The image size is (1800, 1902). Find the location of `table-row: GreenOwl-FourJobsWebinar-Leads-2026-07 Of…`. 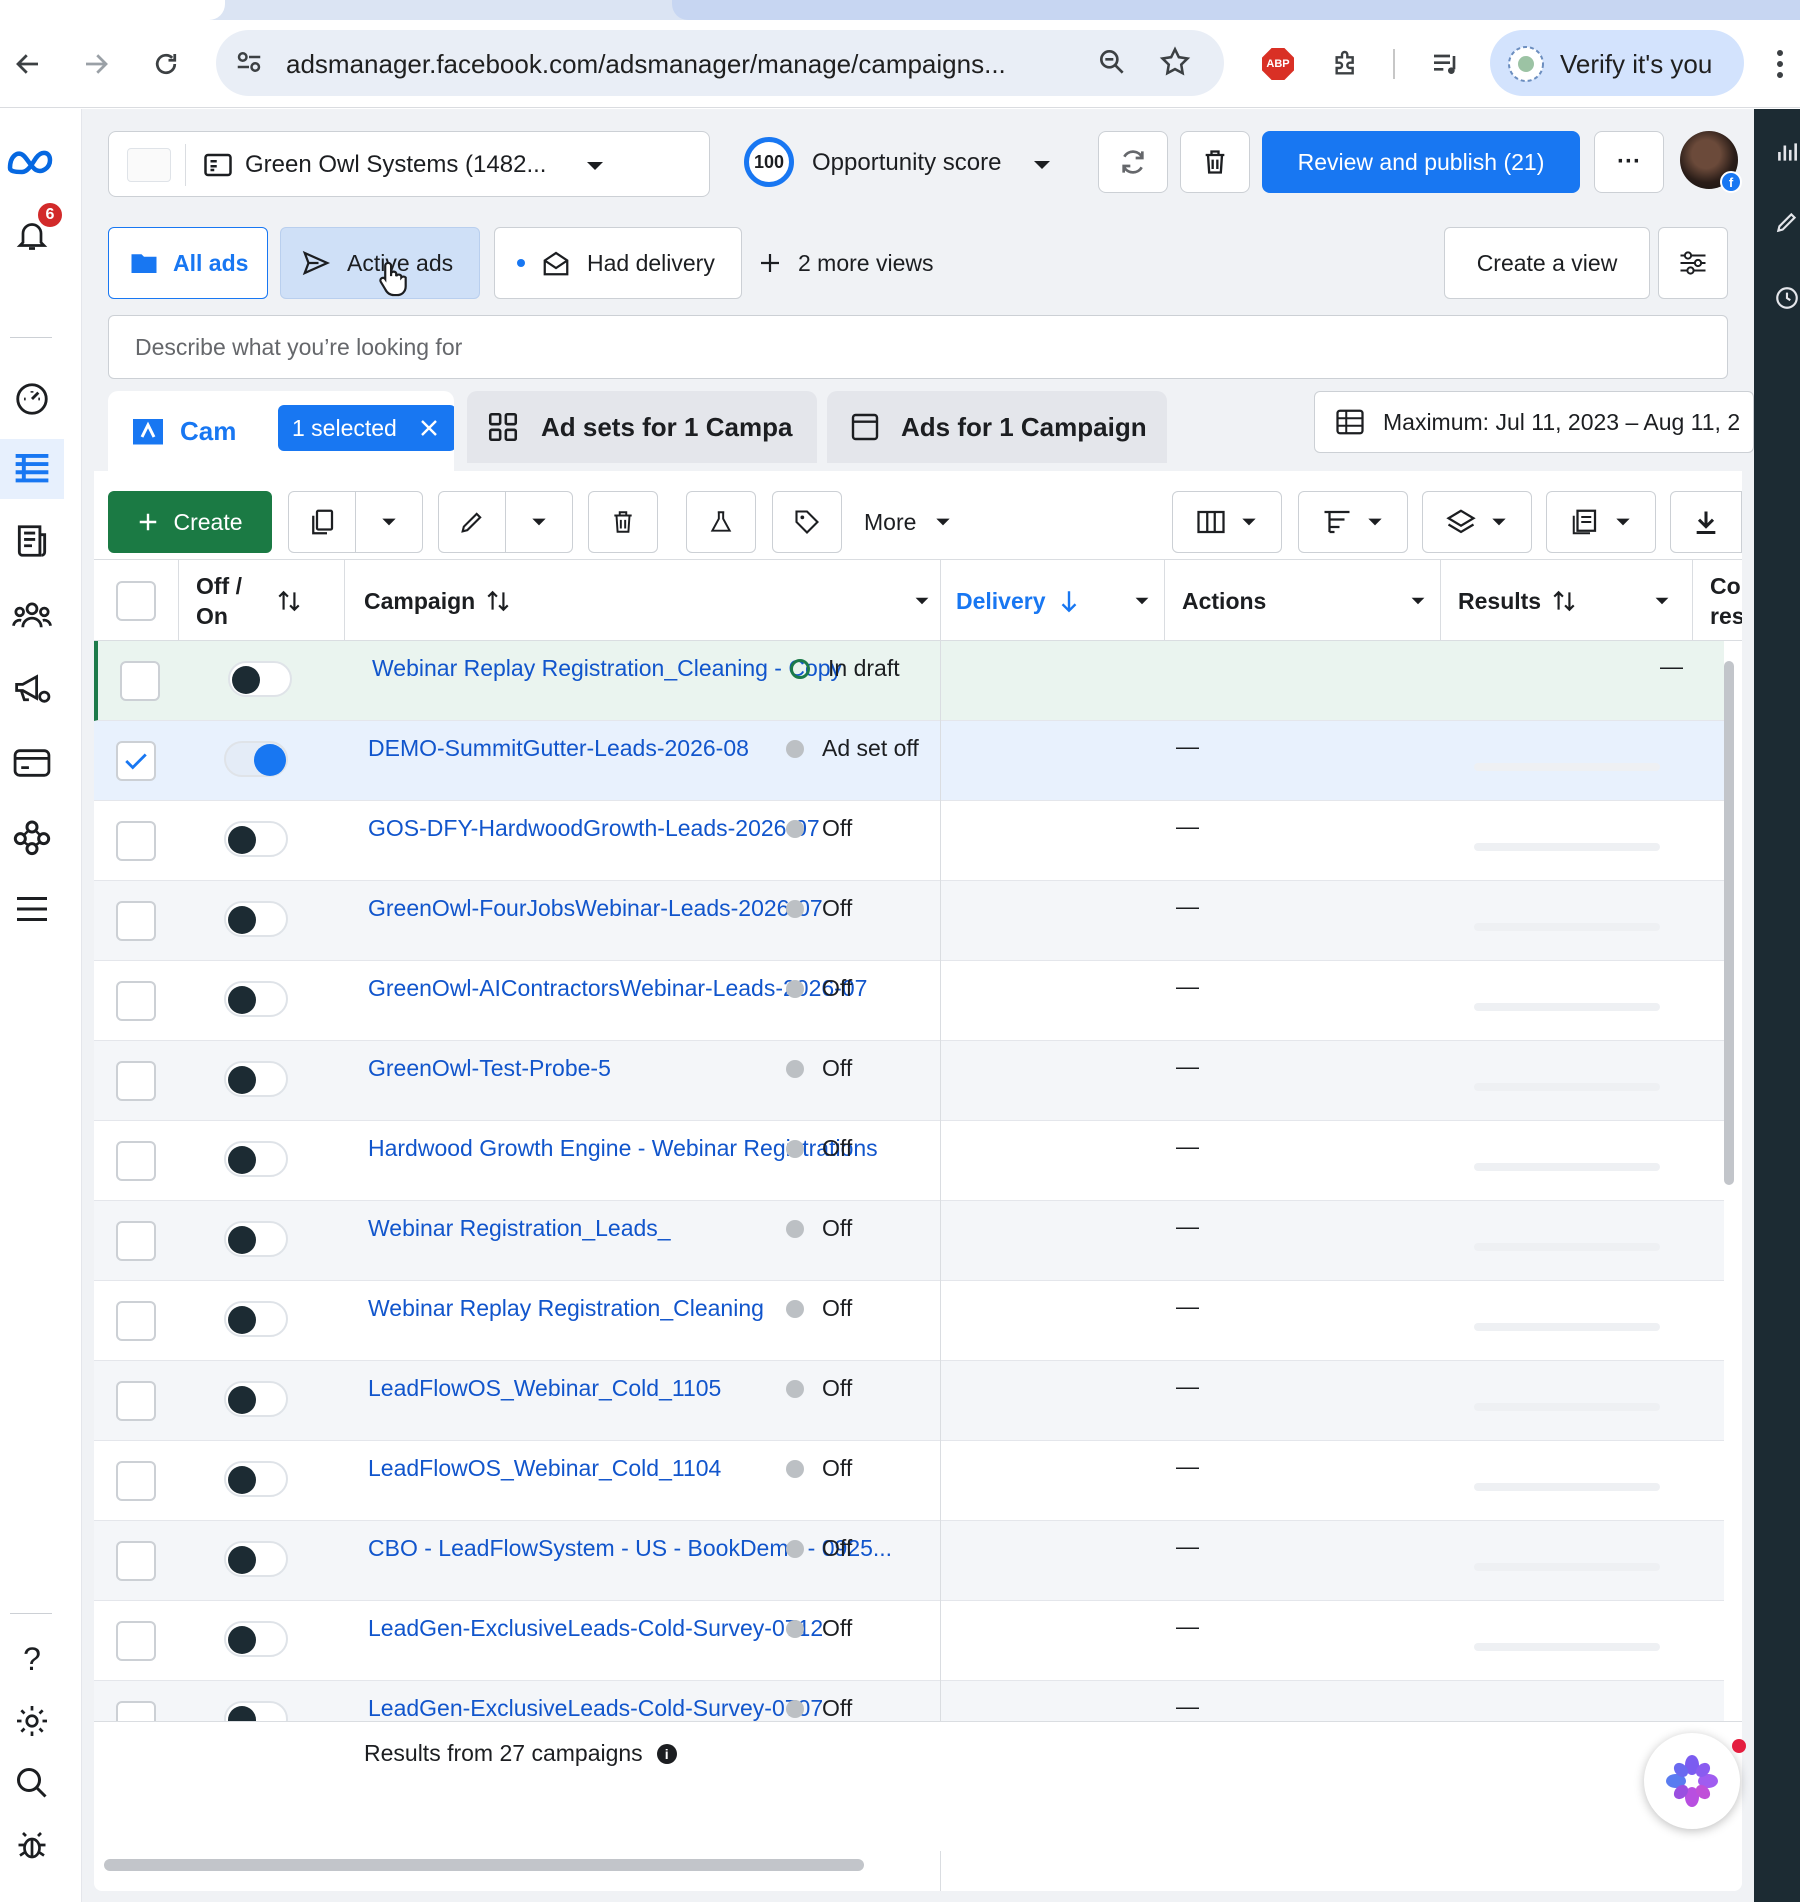

table-row: GreenOwl-FourJobsWebinar-Leads-2026-07 Of… is located at coordinates (909, 921).